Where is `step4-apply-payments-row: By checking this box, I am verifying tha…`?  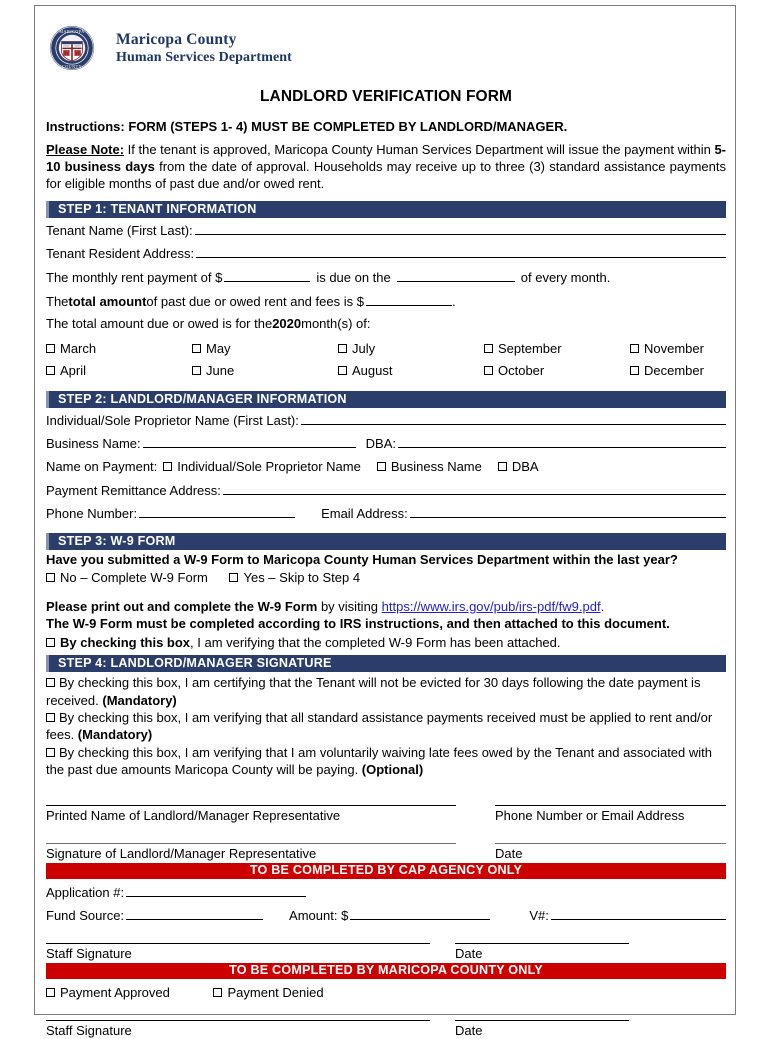 step4-apply-payments-row: By checking this box, I am verifying tha… is located at coordinates (386, 726).